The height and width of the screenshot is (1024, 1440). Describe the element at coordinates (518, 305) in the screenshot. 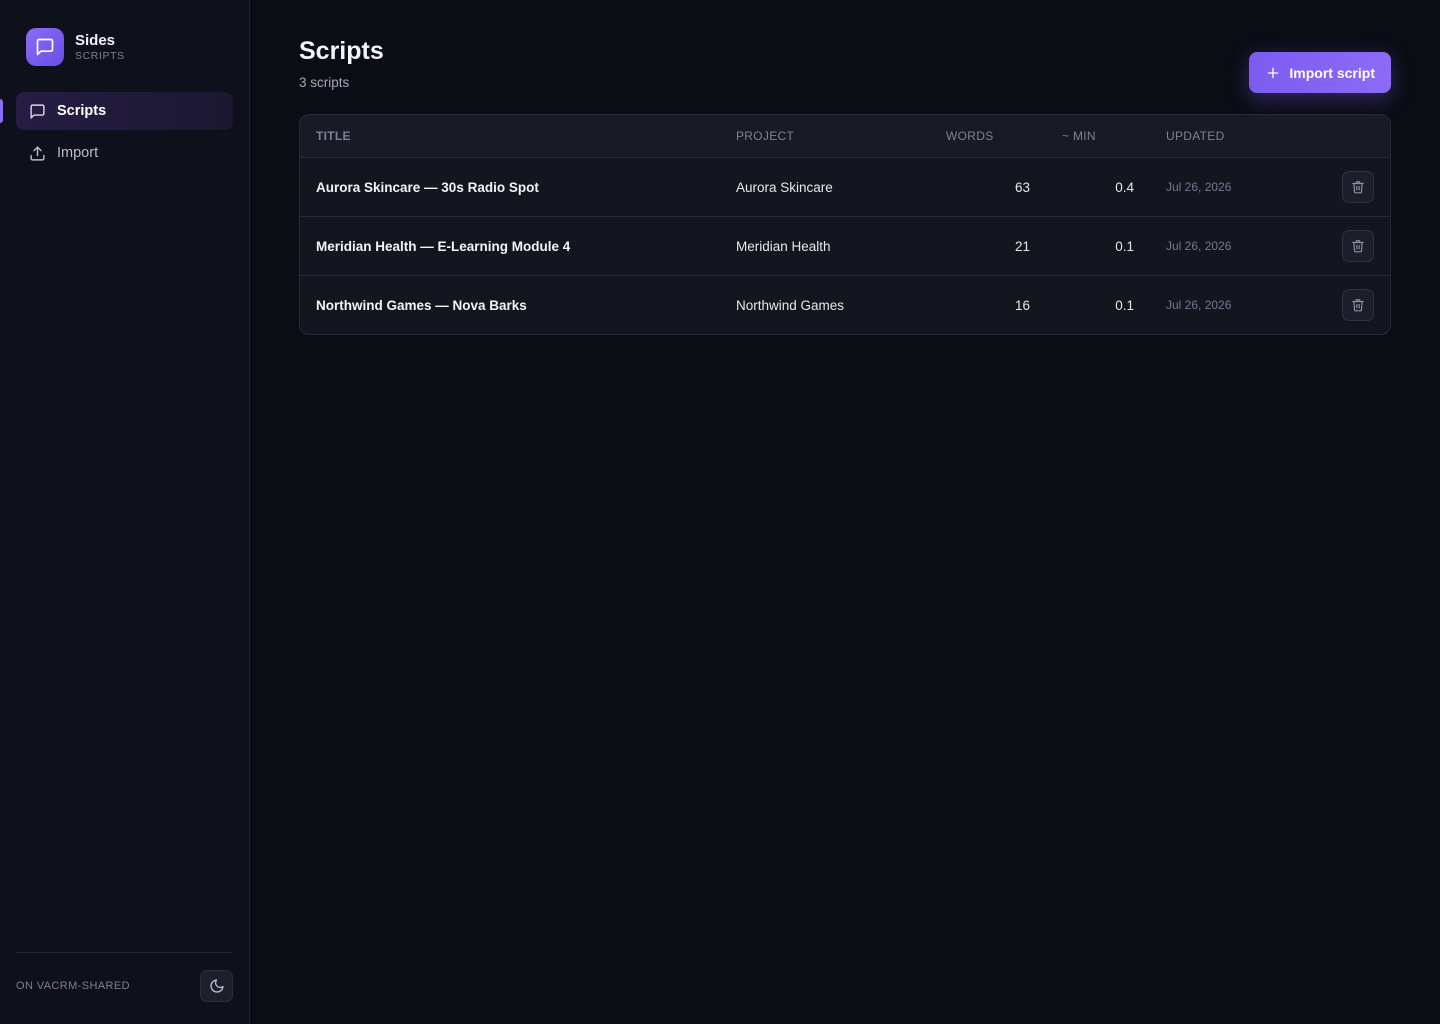

I see `script-title: Northwind Games — Nova Barks` at that location.